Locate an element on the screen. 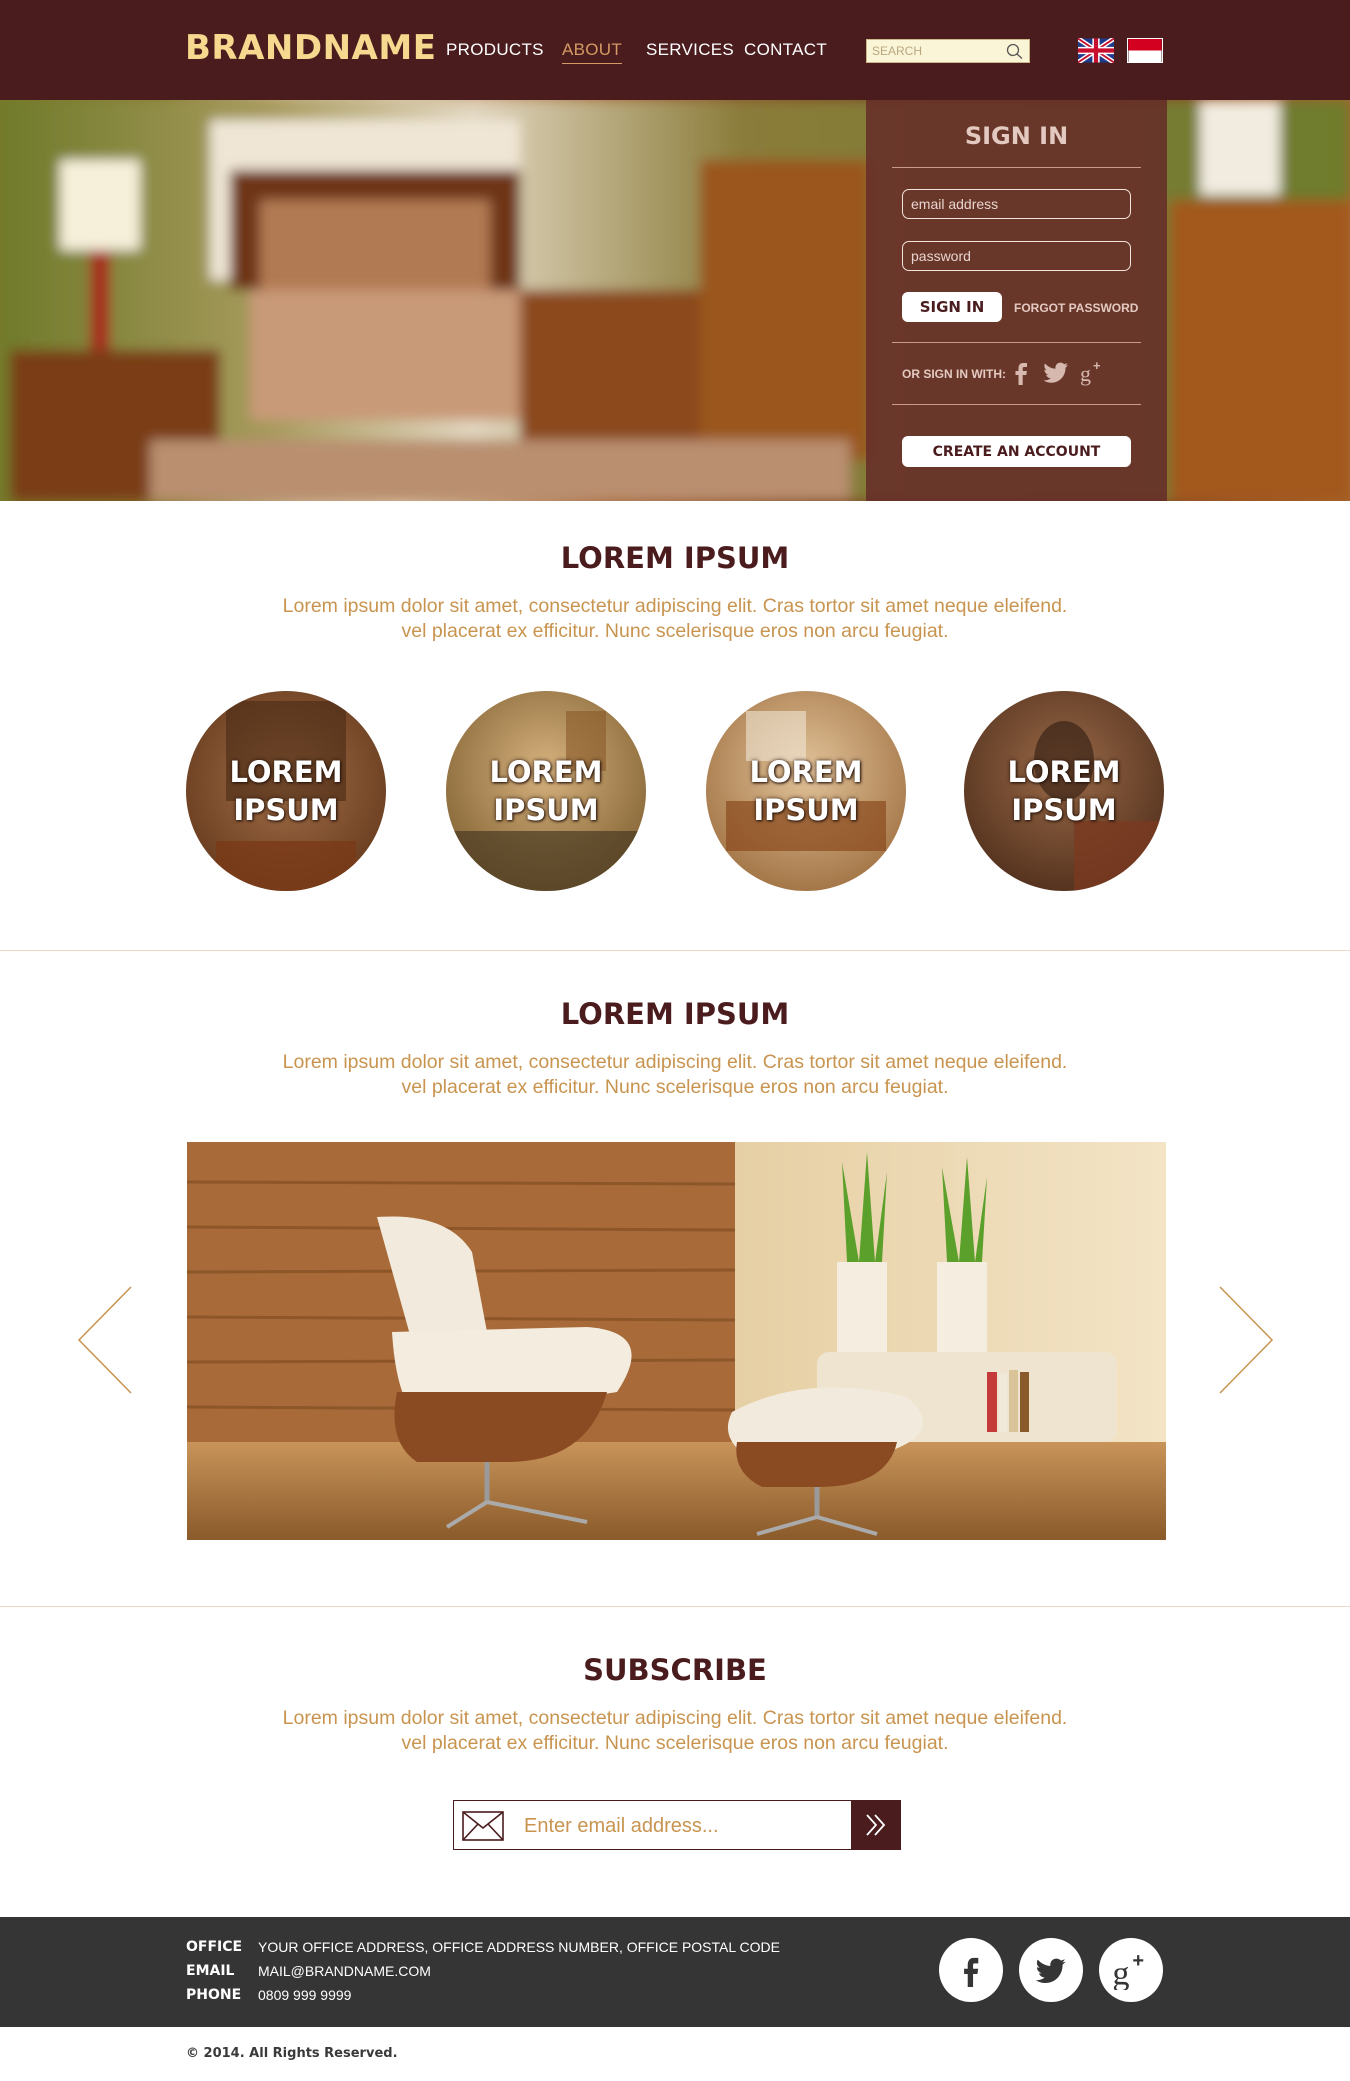  nav-products: PRODUCTS is located at coordinates (495, 50).